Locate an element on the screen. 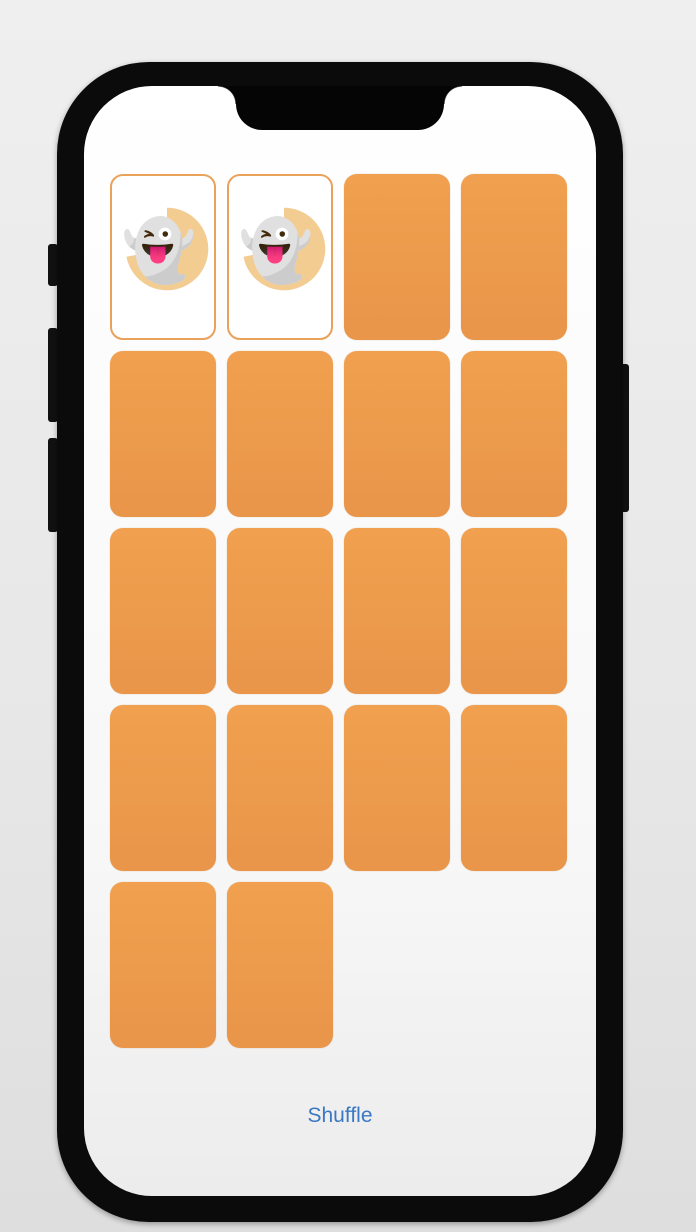 The width and height of the screenshot is (696, 1232). shuffle-button: Shuffle is located at coordinates (340, 1116).